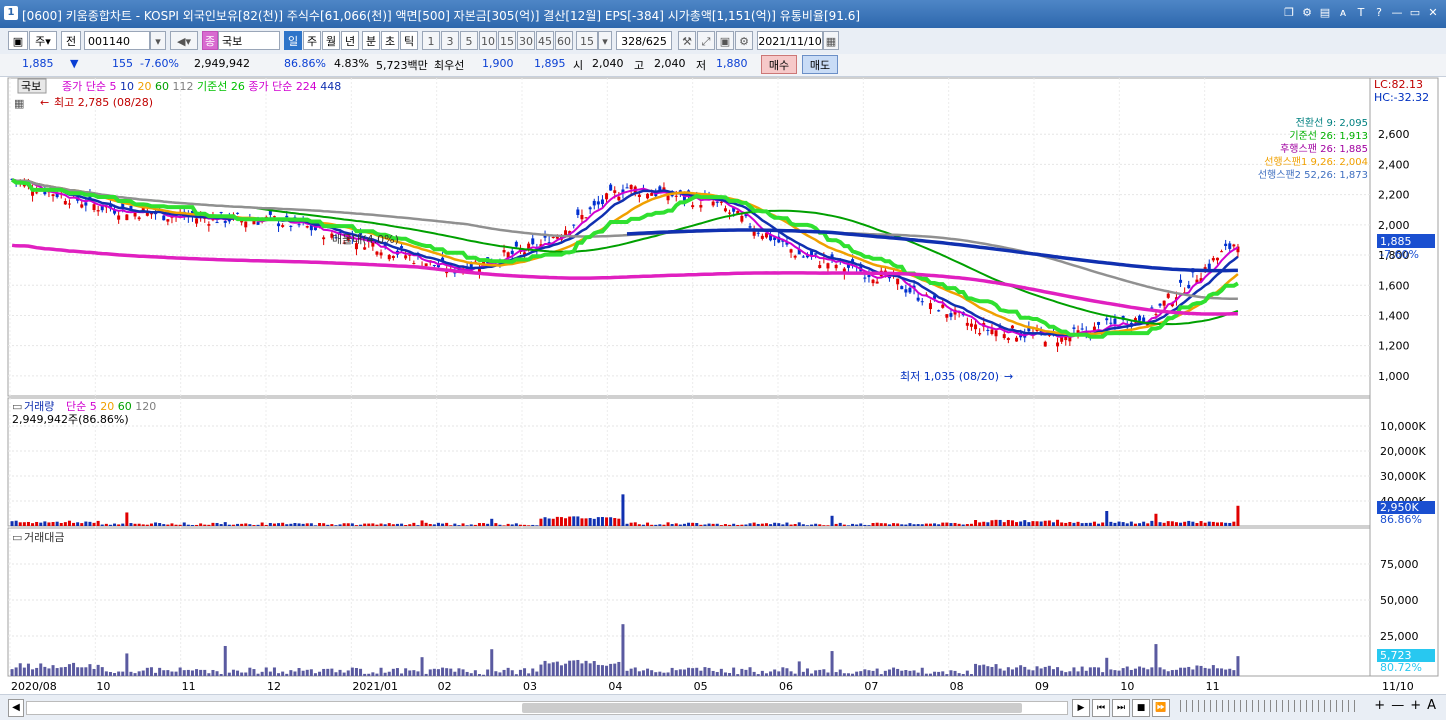 The image size is (1446, 720). Describe the element at coordinates (1161, 708) in the screenshot. I see `fast-forward-icon: ⏩` at that location.